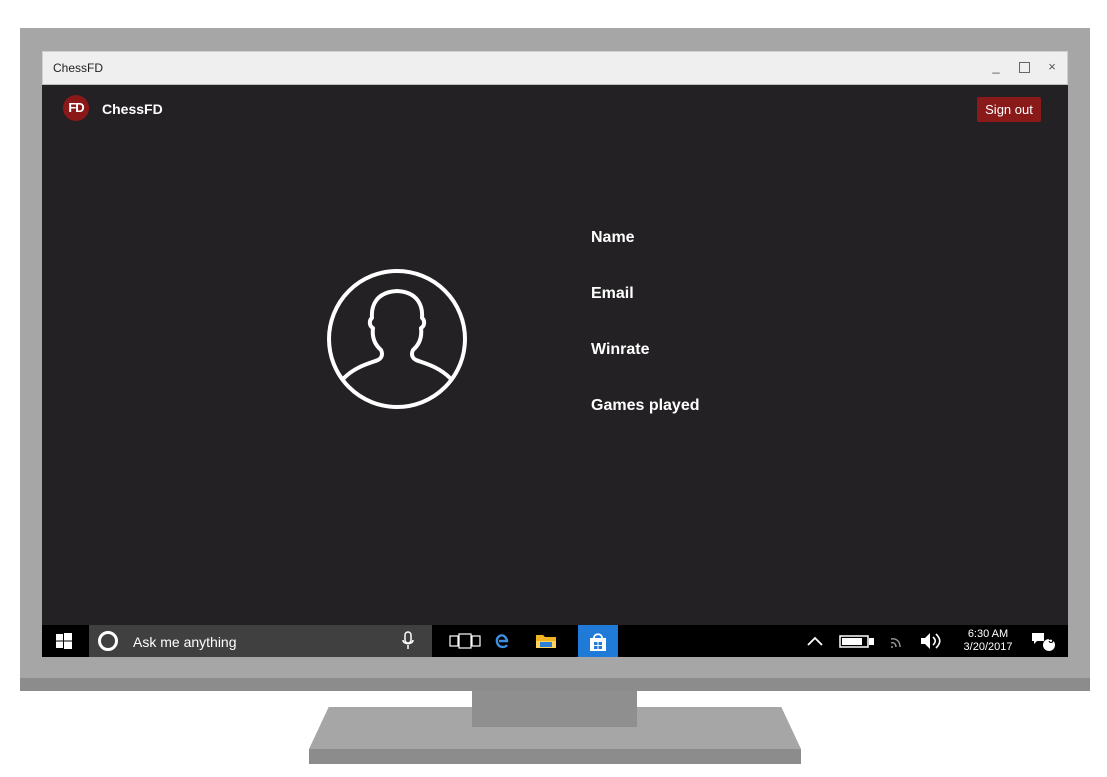 This screenshot has height=777, width=1107. What do you see at coordinates (555, 110) in the screenshot?
I see `app-header: FD ChessFD Sign out` at bounding box center [555, 110].